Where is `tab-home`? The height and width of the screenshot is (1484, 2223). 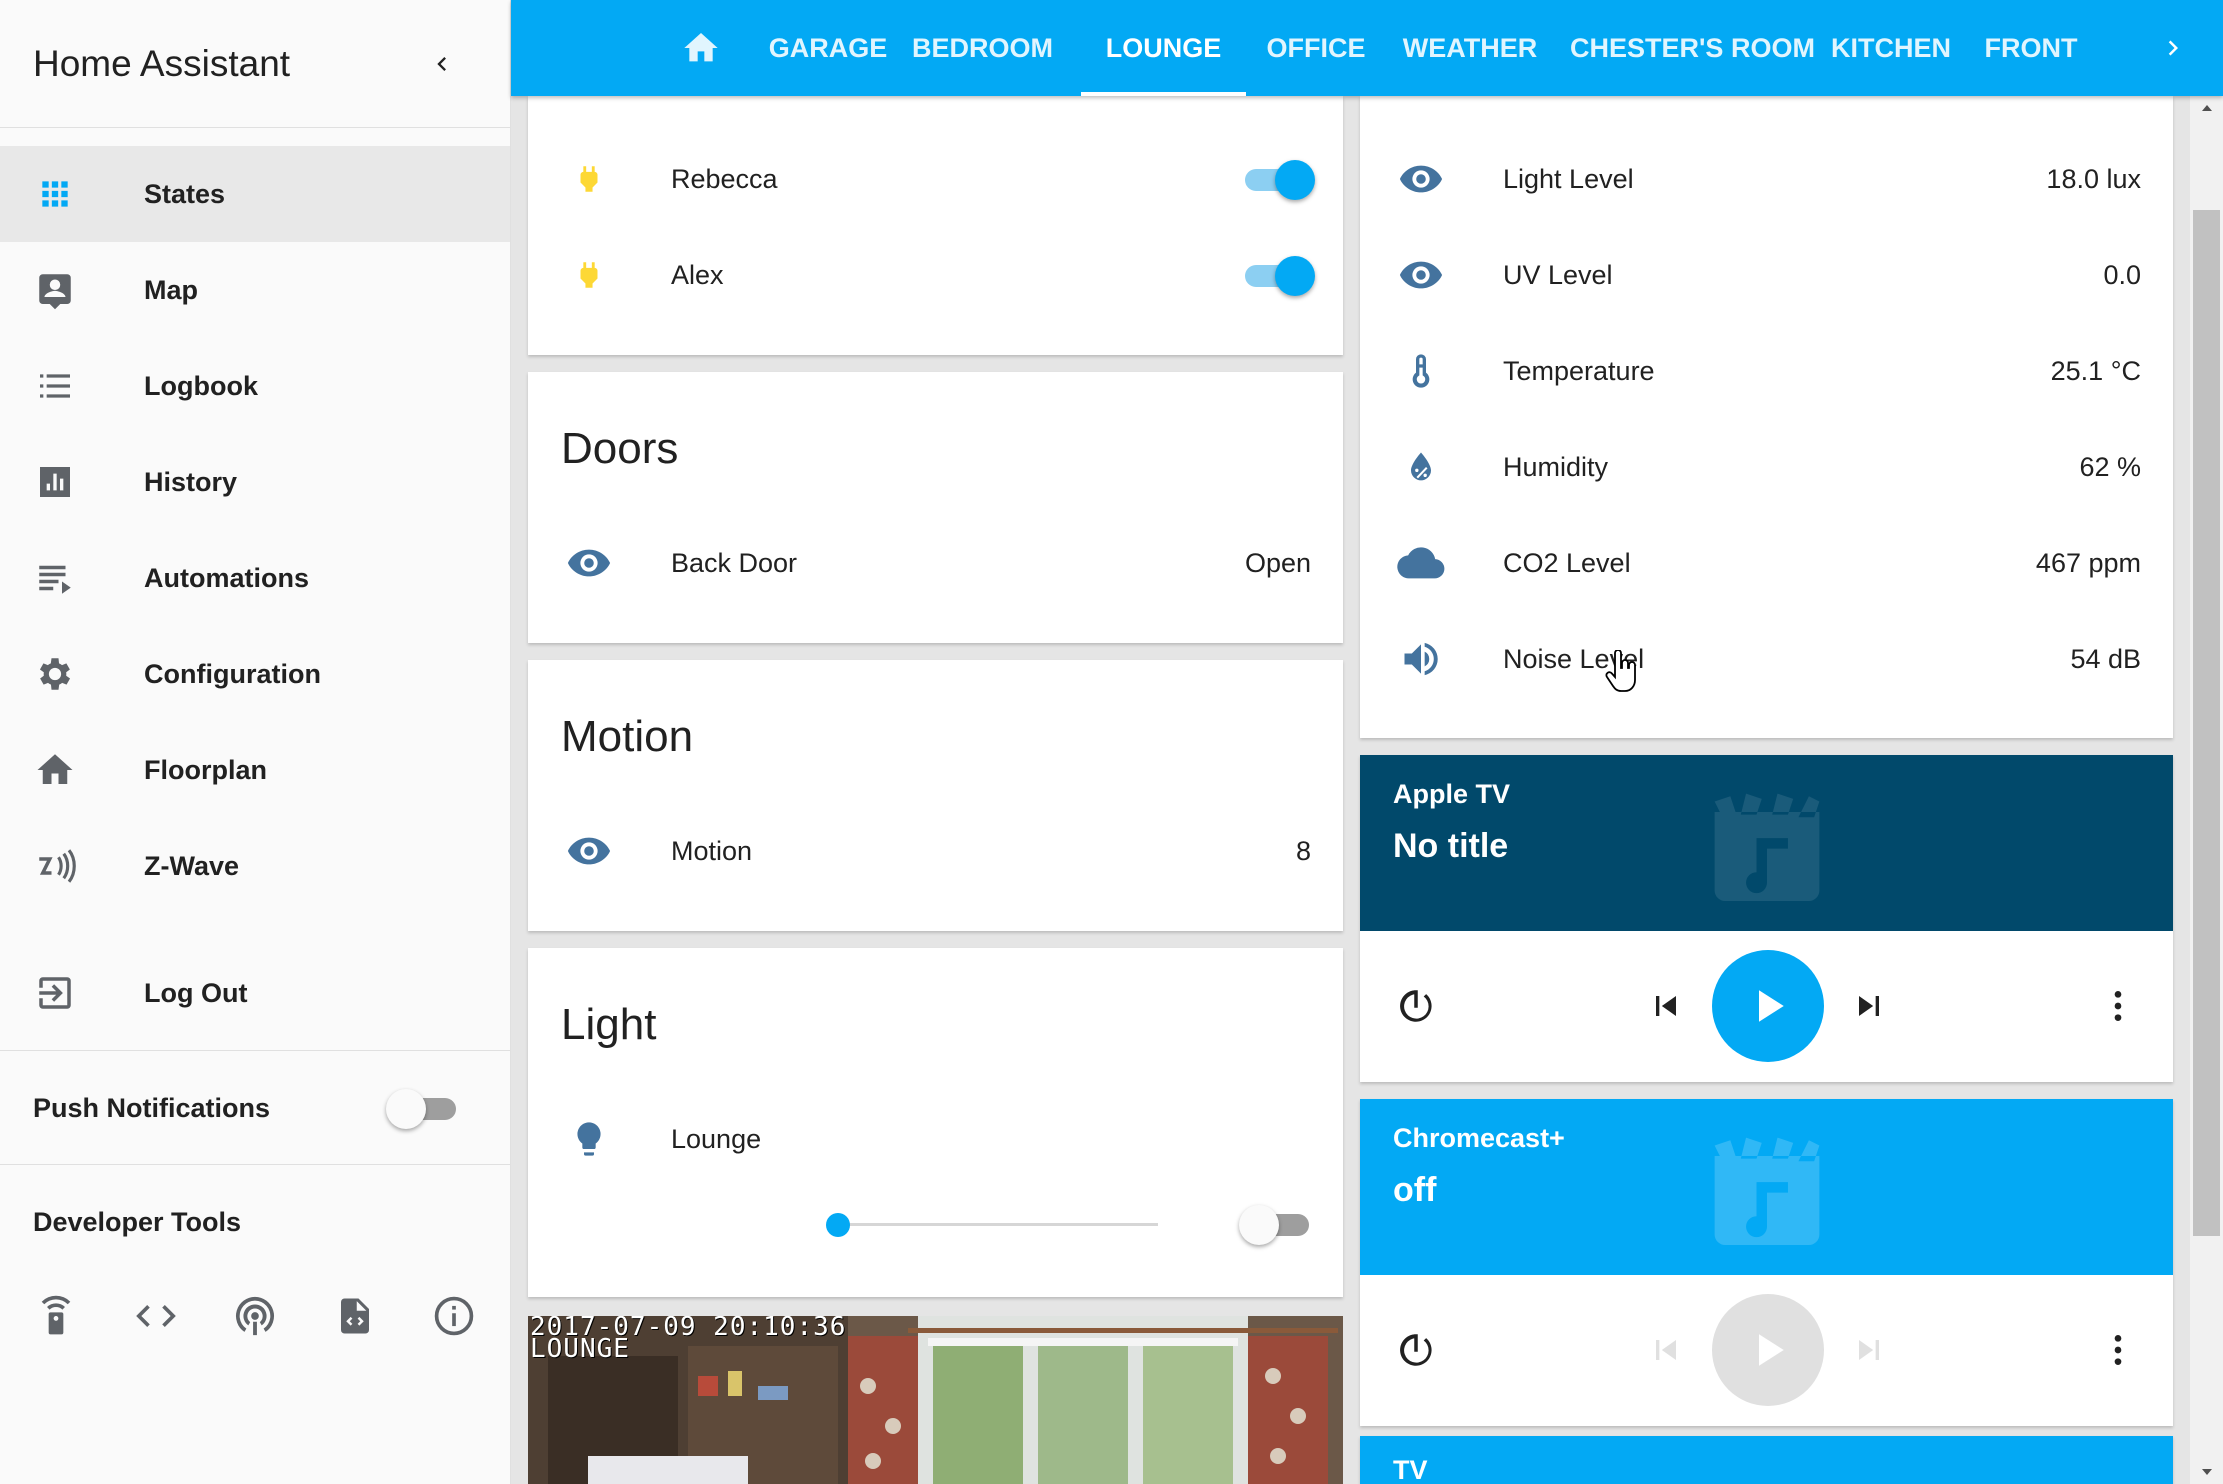
tab-home is located at coordinates (701, 48).